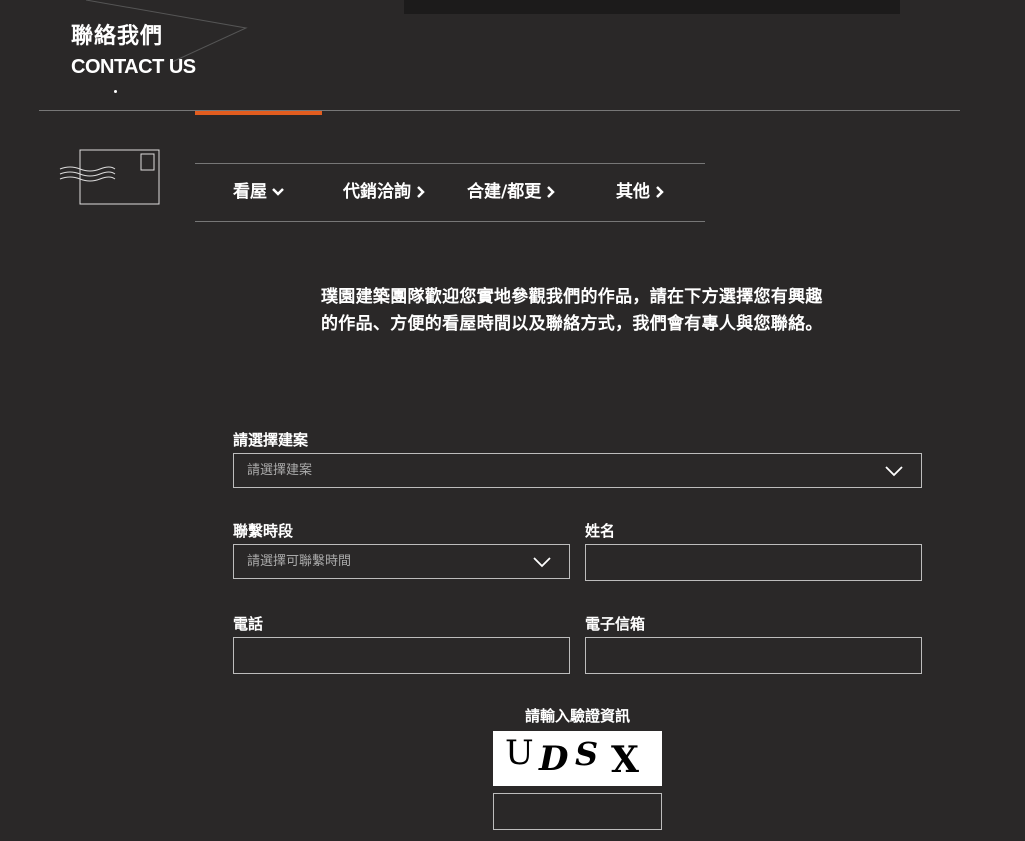 Image resolution: width=1025 pixels, height=841 pixels. I want to click on captcha-char: U, so click(519, 753).